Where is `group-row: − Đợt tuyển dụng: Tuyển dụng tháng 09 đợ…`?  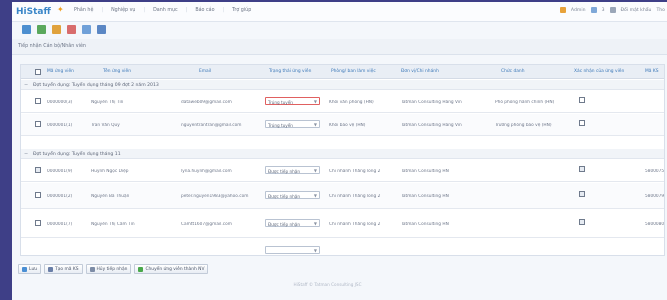 group-row: − Đợt tuyển dụng: Tuyển dụng tháng 09 đợ… is located at coordinates (342, 85).